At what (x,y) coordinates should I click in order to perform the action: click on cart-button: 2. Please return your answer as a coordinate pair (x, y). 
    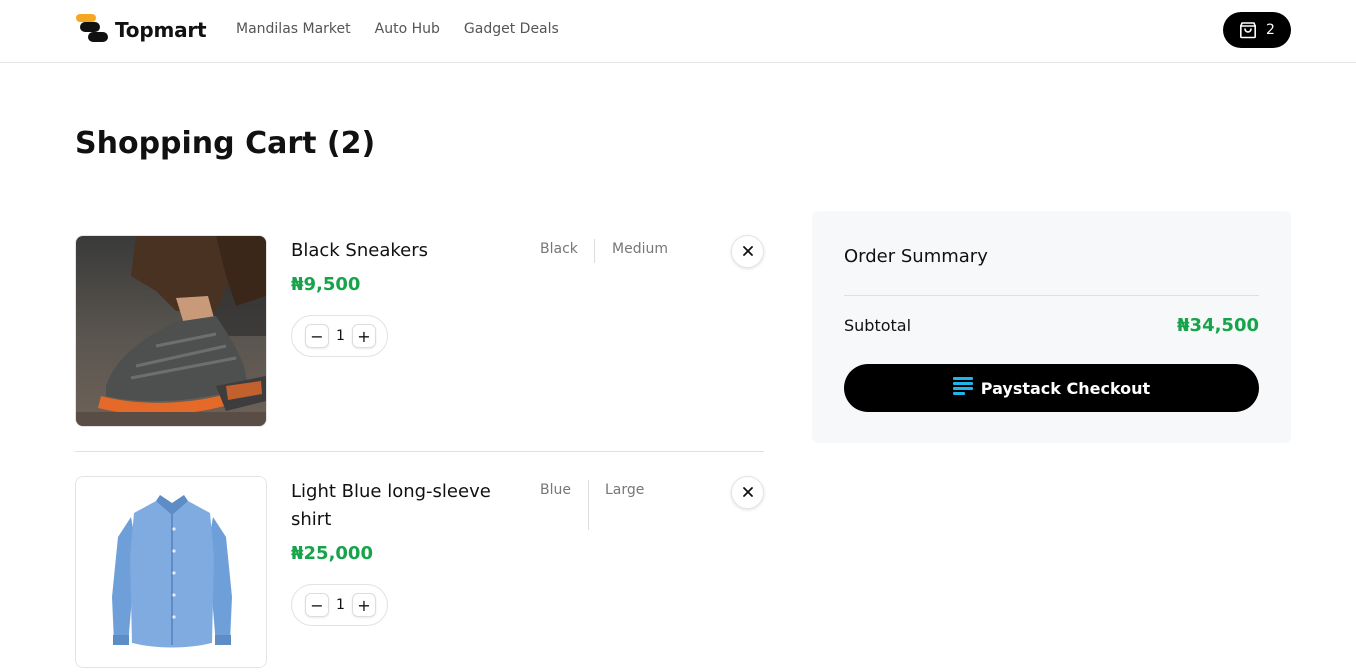
    Looking at the image, I should click on (1257, 30).